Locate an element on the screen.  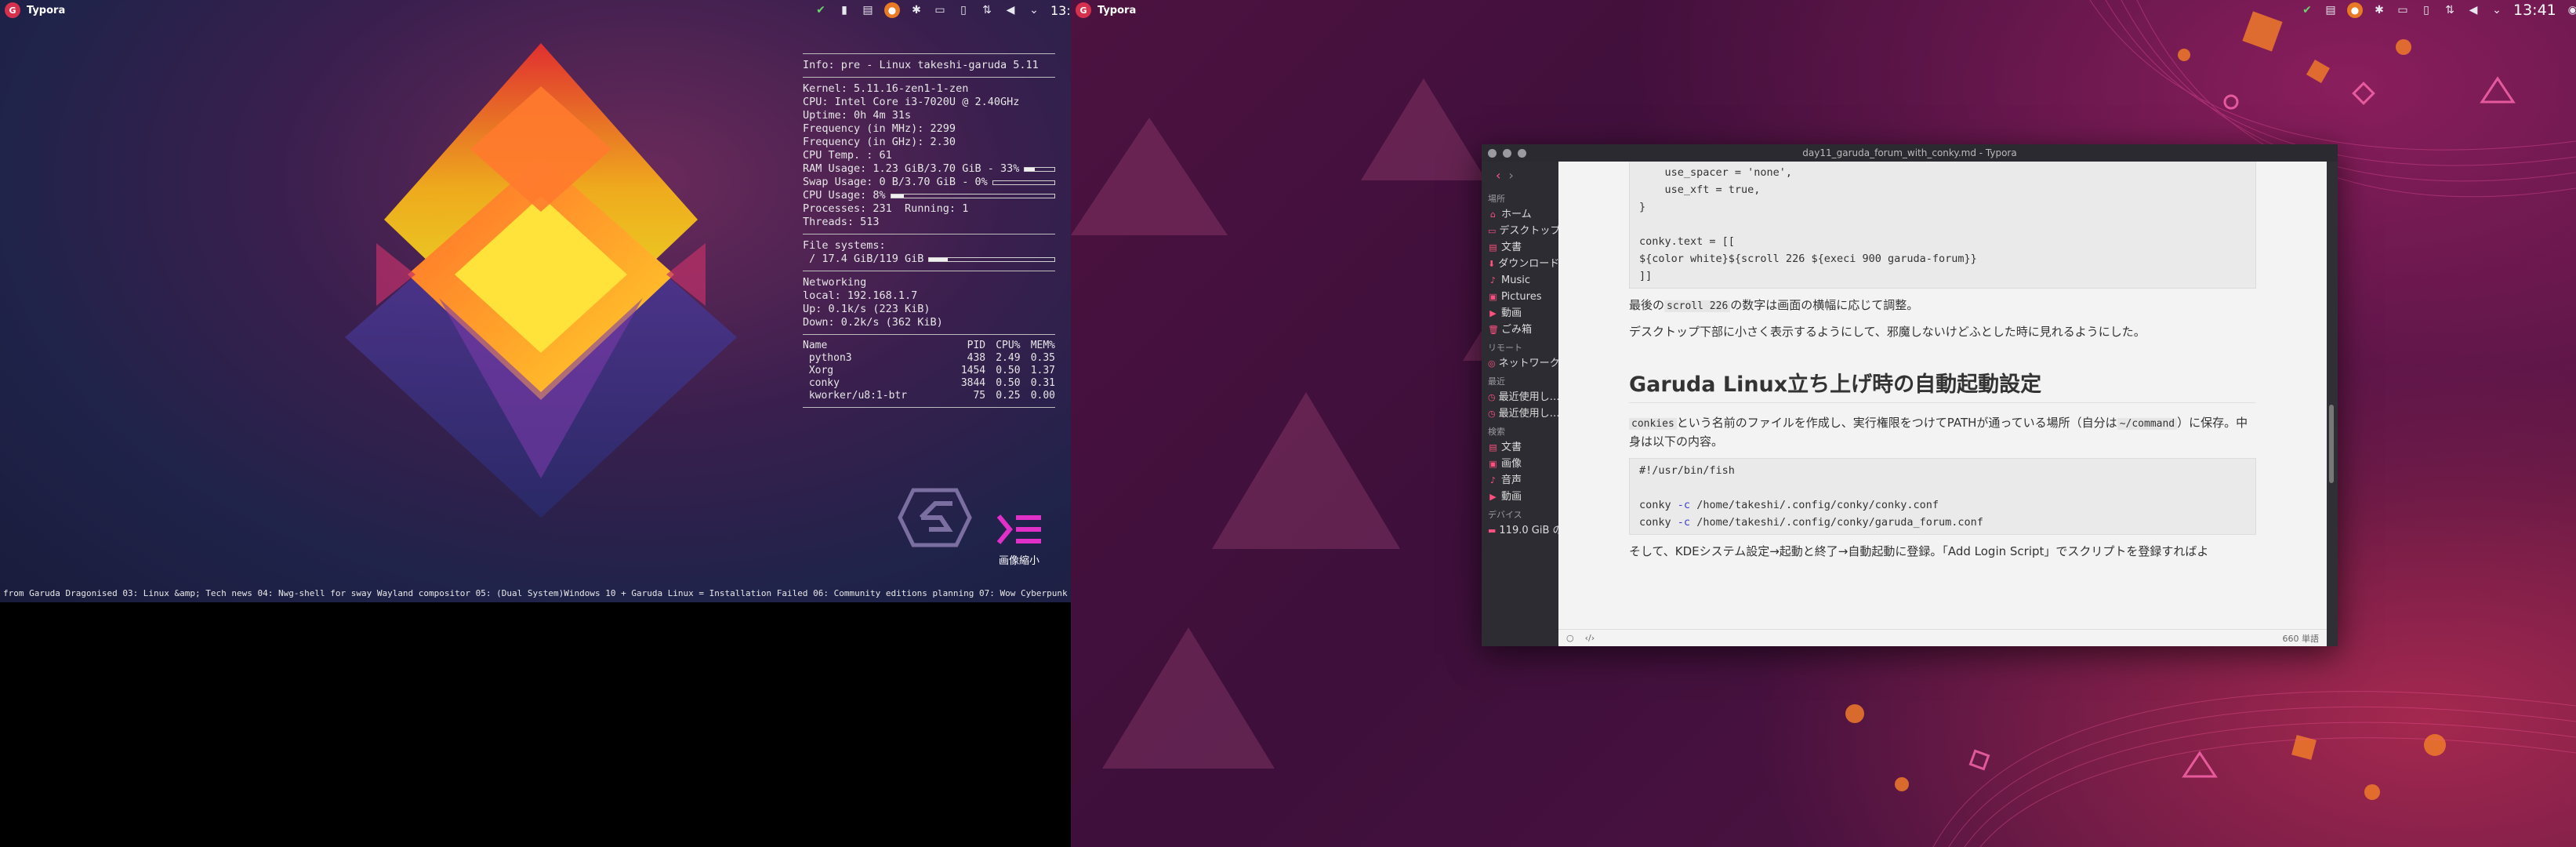
process-row: kworker/u8:1-btr 75 0.25 0.00 is located at coordinates (932, 396).